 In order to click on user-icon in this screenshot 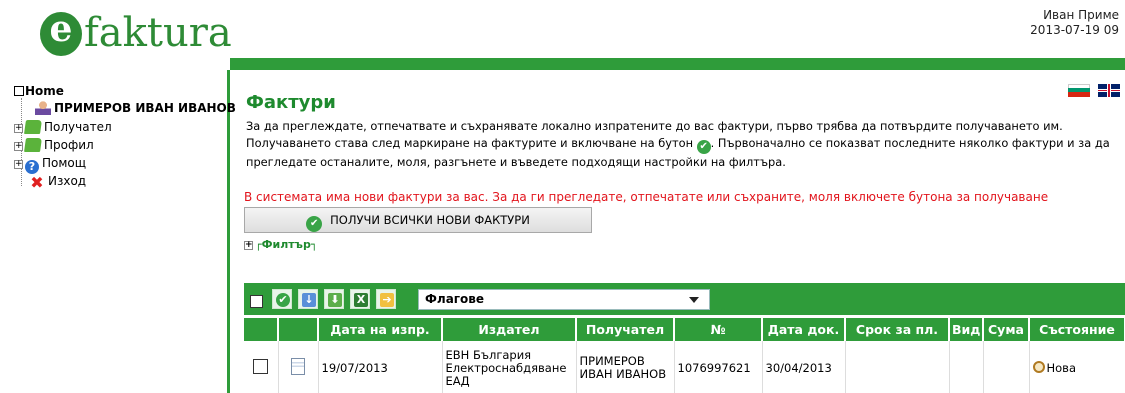, I will do `click(43, 108)`.